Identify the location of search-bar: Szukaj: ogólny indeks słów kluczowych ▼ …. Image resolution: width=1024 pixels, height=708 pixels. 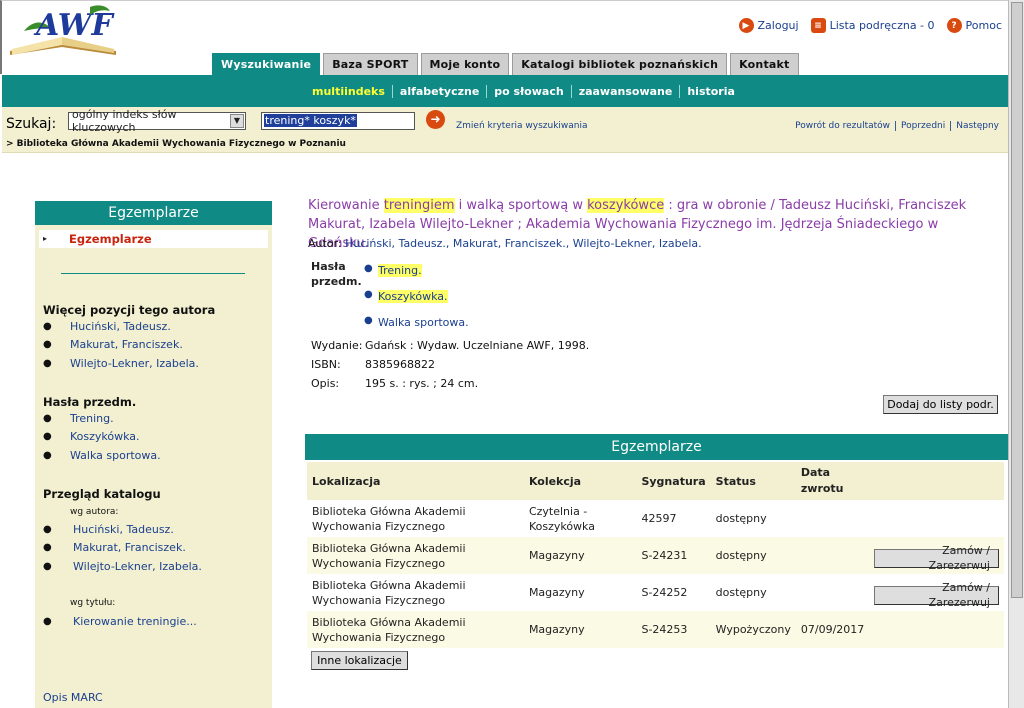
(505, 130).